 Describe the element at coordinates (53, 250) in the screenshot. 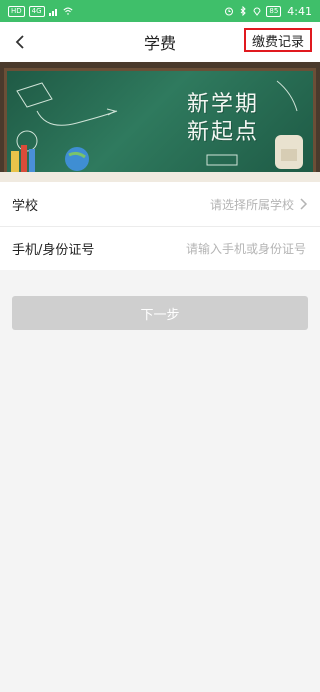

I see `id-label: 手机/身份证号` at that location.